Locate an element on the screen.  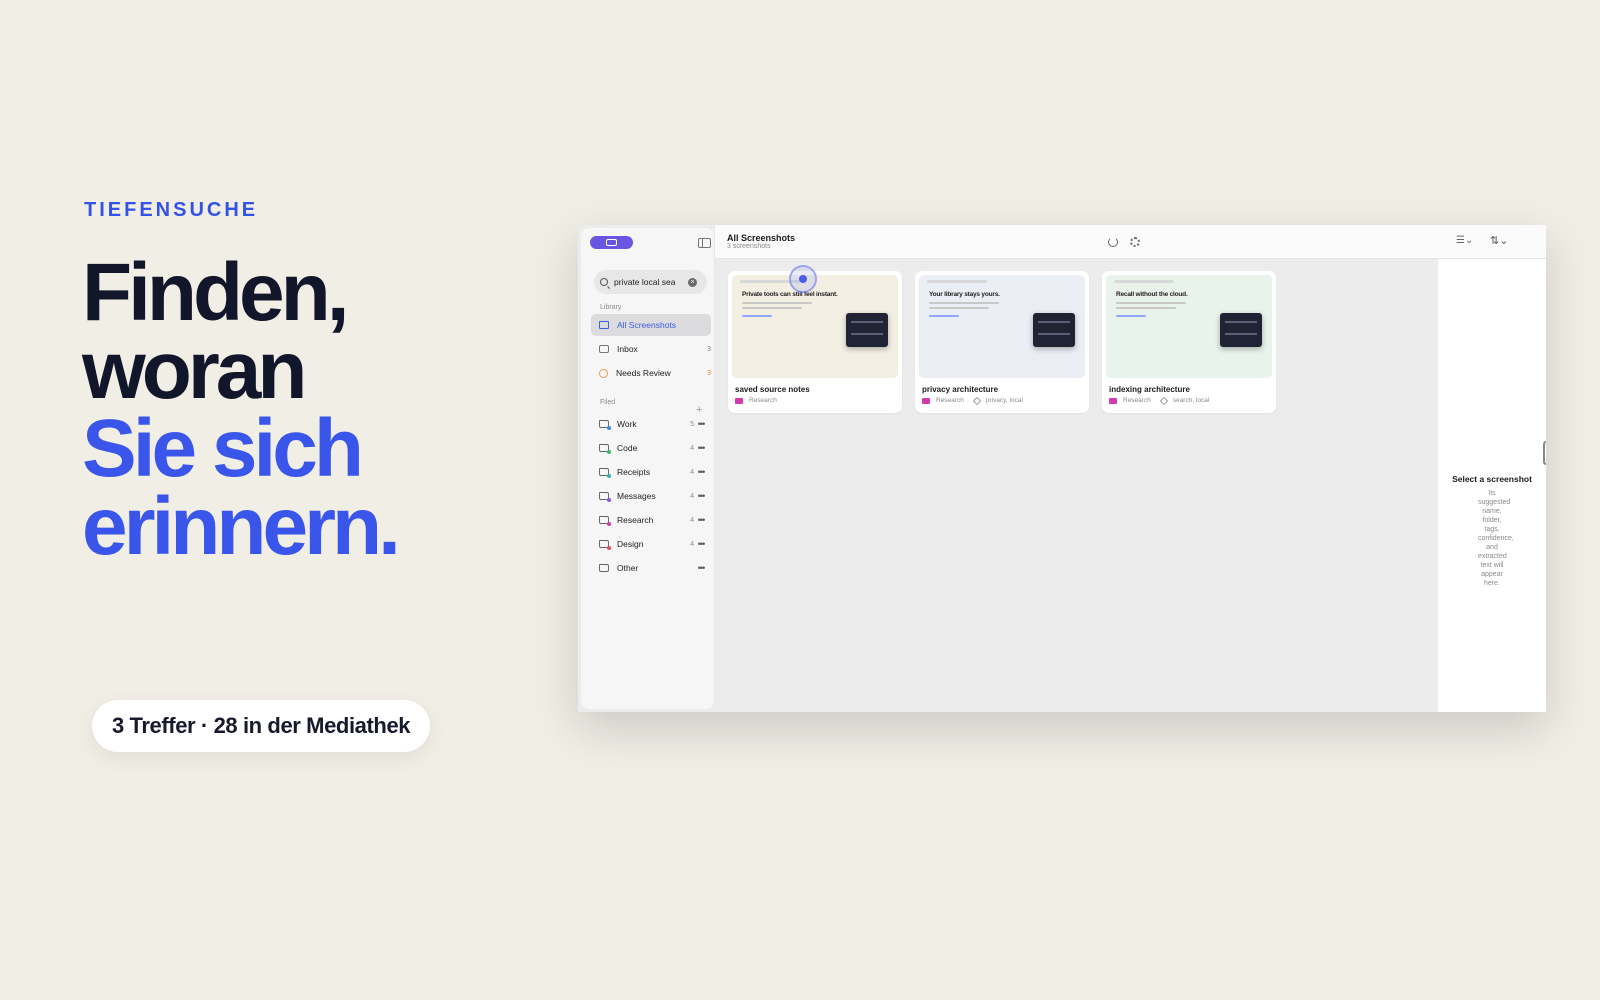
sidebar-folder-code: Code 4 ••• is located at coordinates (651, 448).